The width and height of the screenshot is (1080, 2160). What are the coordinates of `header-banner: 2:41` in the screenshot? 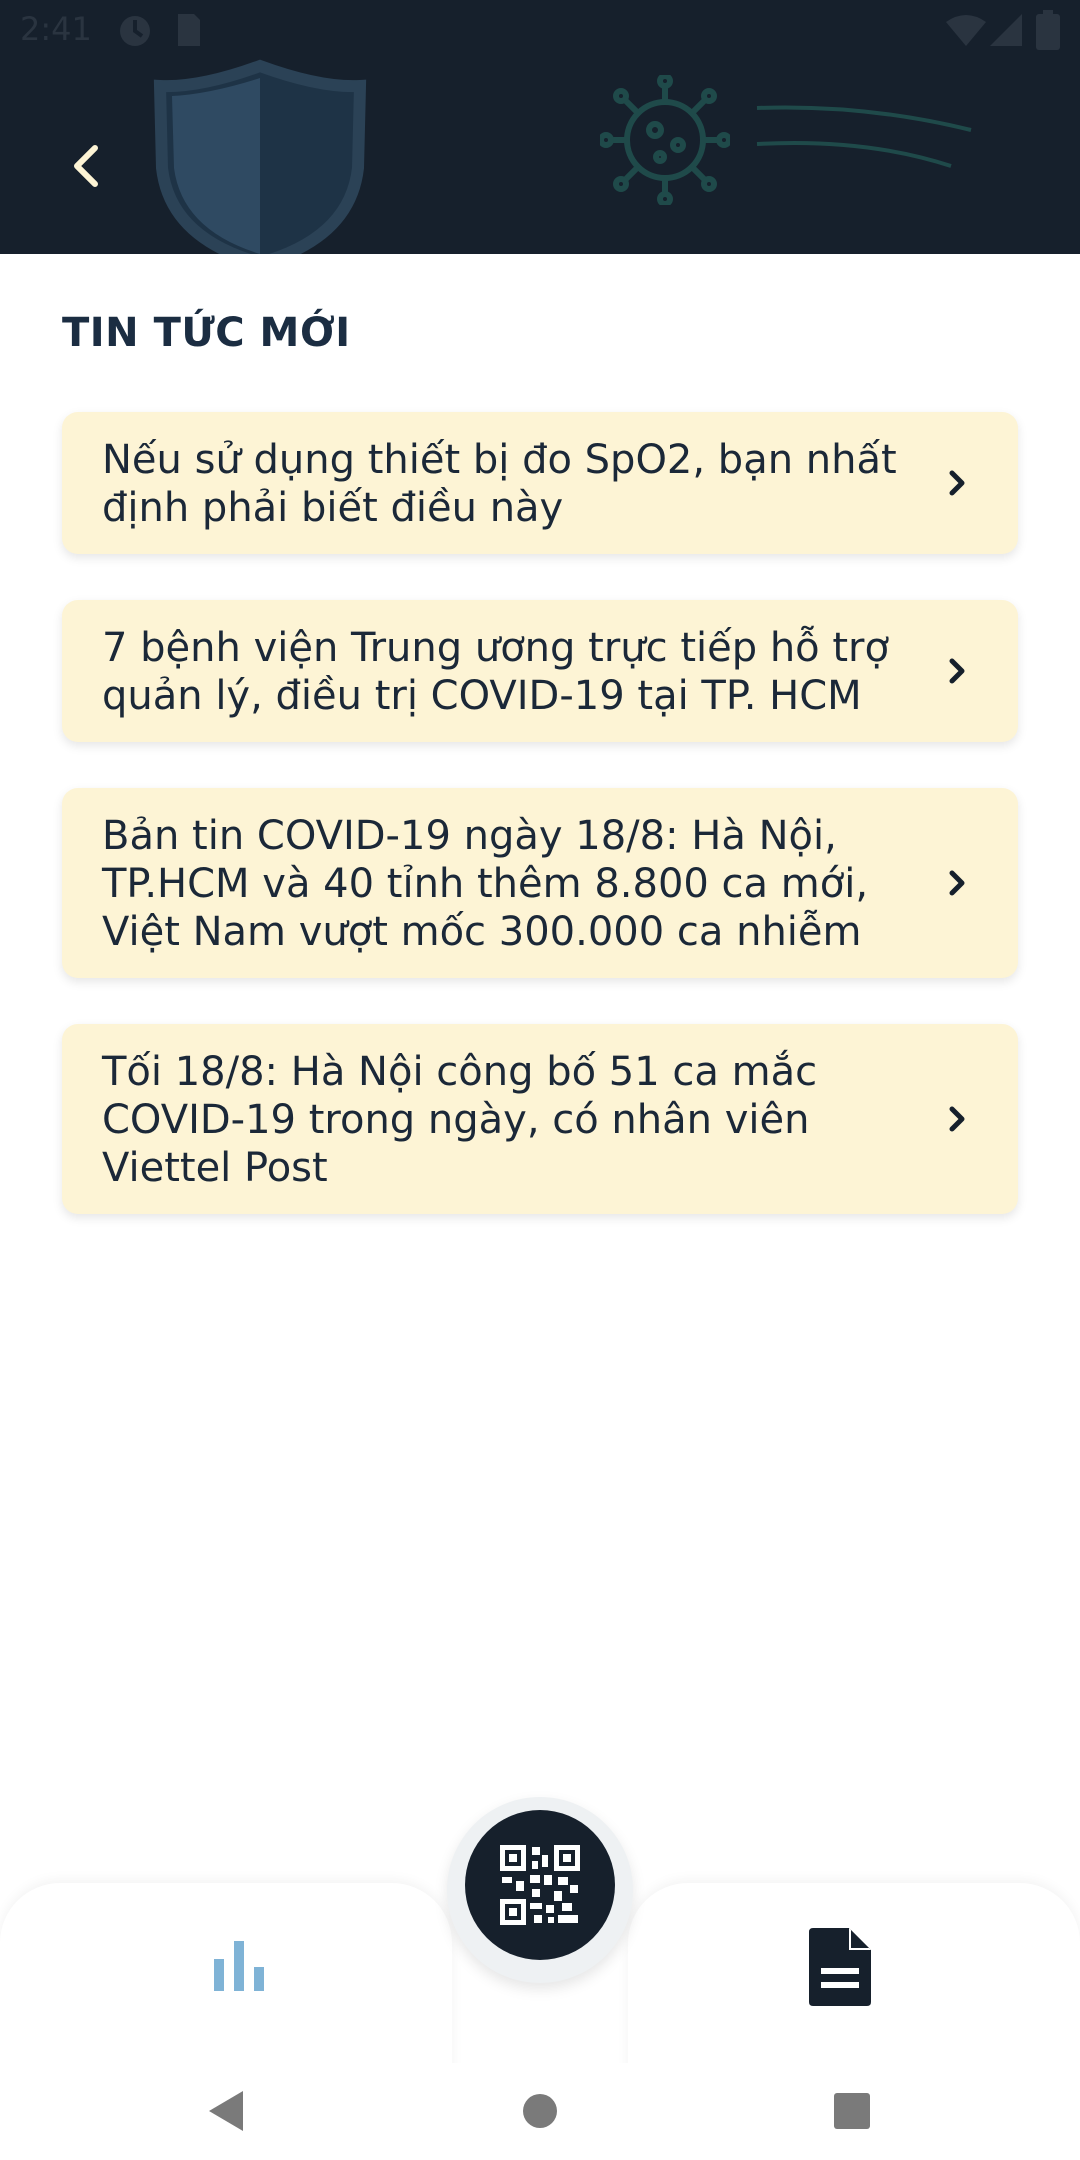 It's located at (540, 127).